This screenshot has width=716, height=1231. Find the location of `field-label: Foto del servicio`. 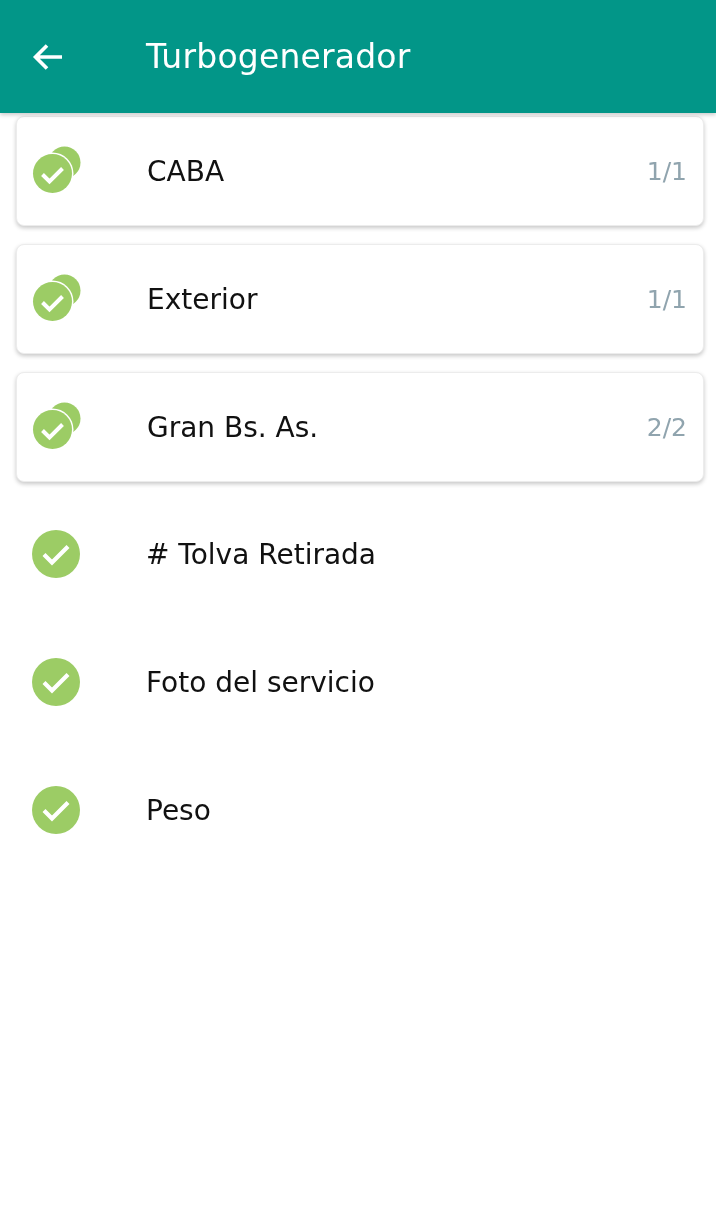

field-label: Foto del servicio is located at coordinates (261, 682).